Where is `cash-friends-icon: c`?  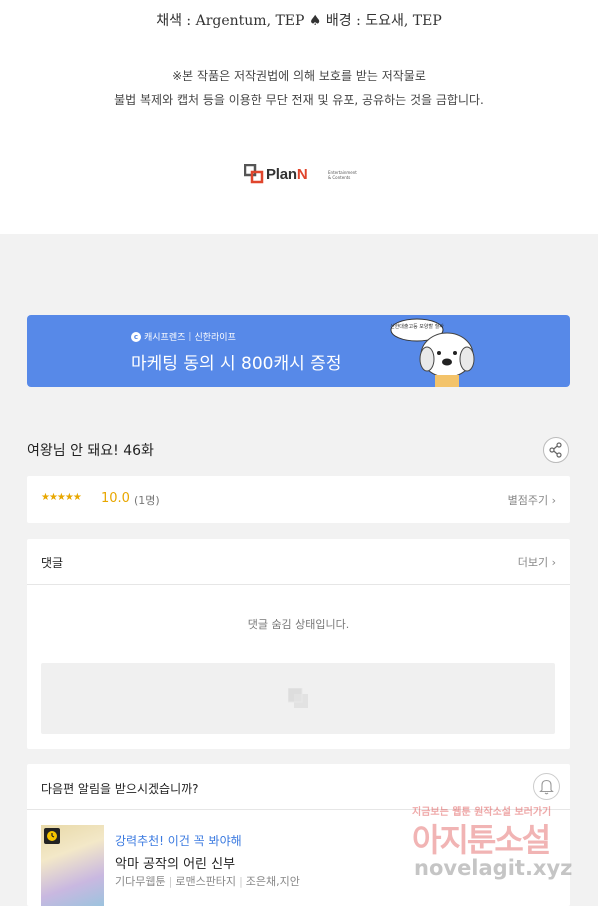 cash-friends-icon: c is located at coordinates (136, 336).